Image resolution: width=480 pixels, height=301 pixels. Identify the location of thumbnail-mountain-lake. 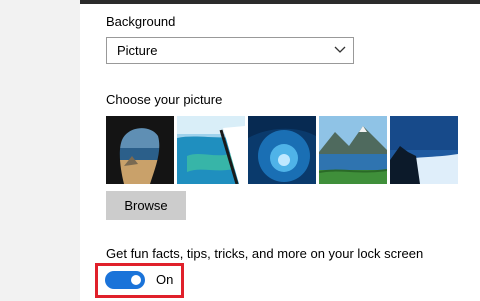
(353, 150).